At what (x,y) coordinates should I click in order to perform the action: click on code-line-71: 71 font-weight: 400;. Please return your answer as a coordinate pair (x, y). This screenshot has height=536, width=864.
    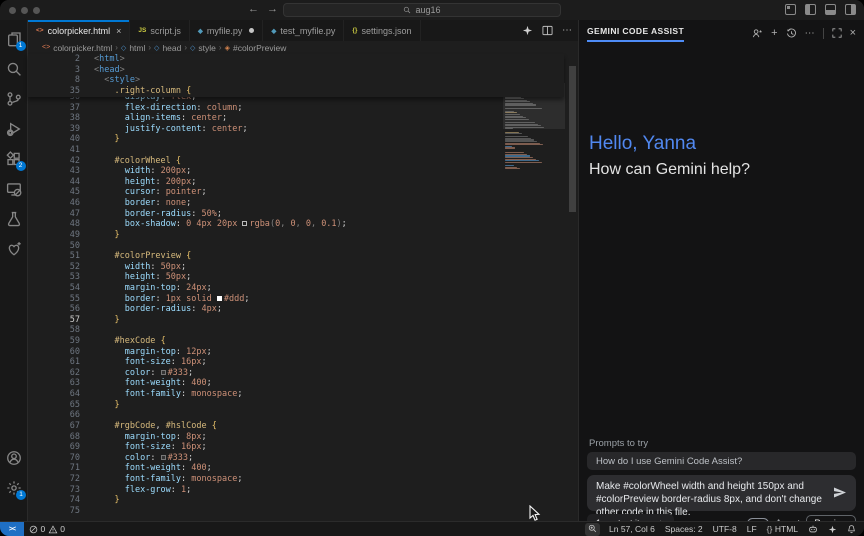
    Looking at the image, I should click on (303, 468).